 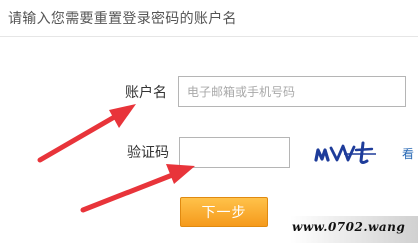 I want to click on arrow-to-captcha-field, so click(x=137, y=188).